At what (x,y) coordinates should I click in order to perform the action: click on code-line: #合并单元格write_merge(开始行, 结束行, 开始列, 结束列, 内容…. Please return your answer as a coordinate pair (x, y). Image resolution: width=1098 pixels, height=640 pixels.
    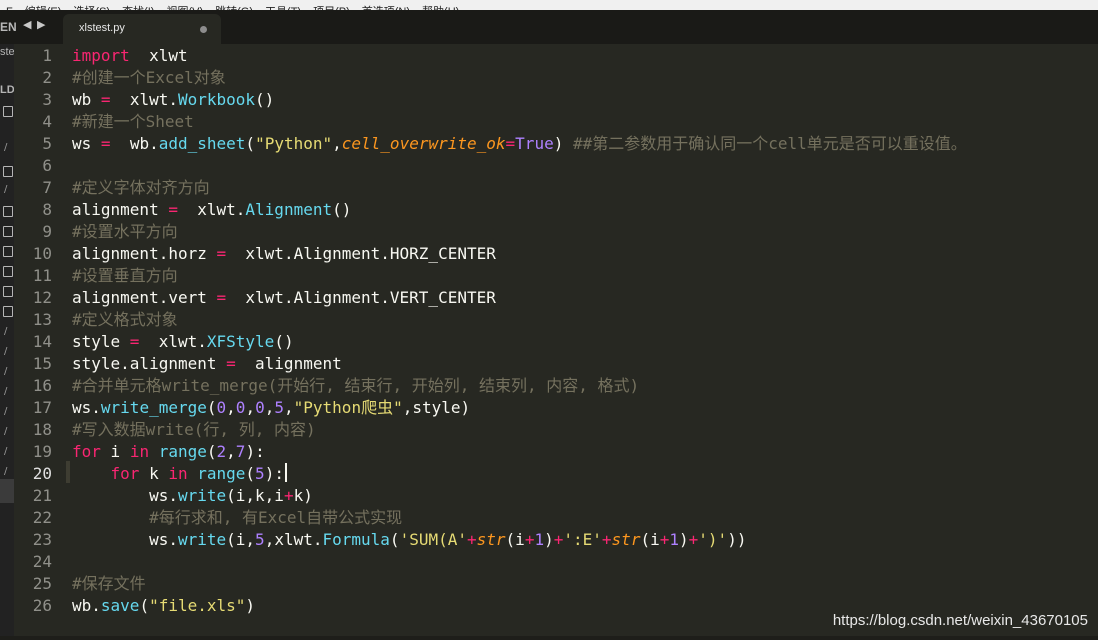
    Looking at the image, I should click on (355, 386).